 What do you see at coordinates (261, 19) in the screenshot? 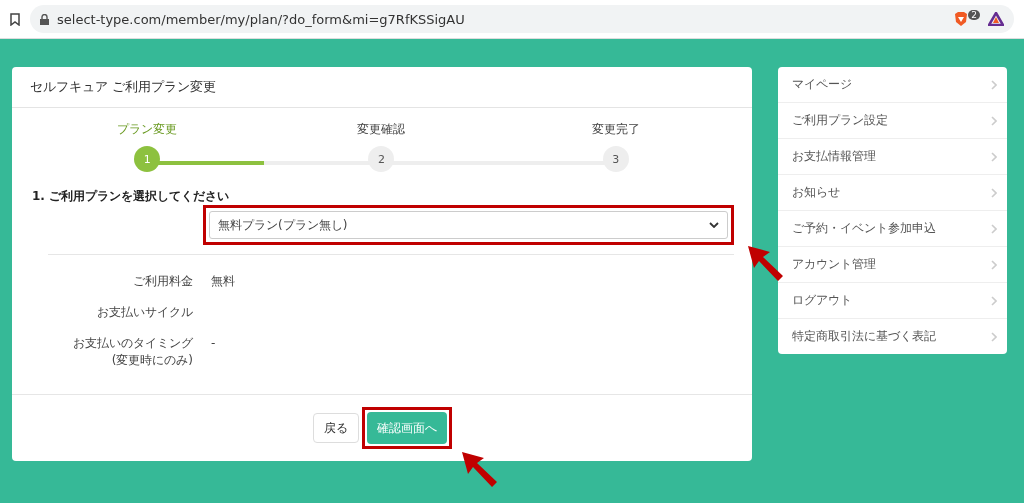
I see `url-text: select-type.com/member/my/plan/?do_form&mi=g7RfKSSigAU` at bounding box center [261, 19].